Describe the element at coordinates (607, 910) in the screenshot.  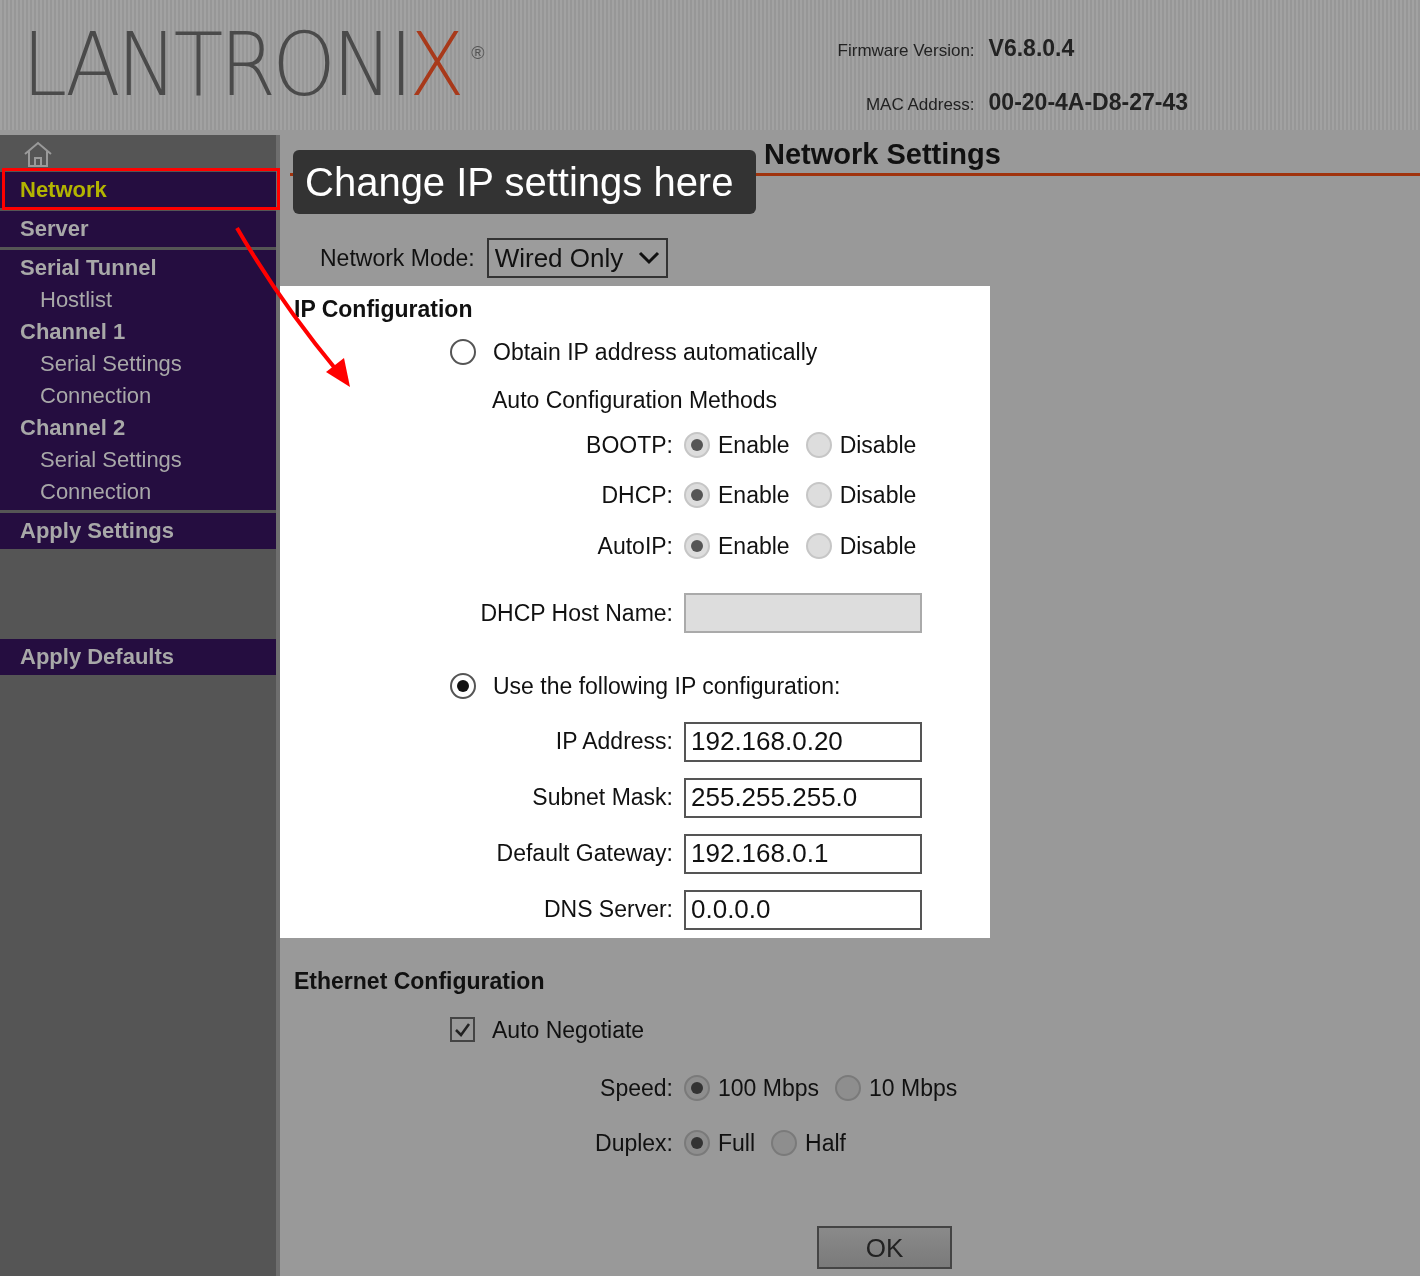
I see `field-label: DNS Server:` at that location.